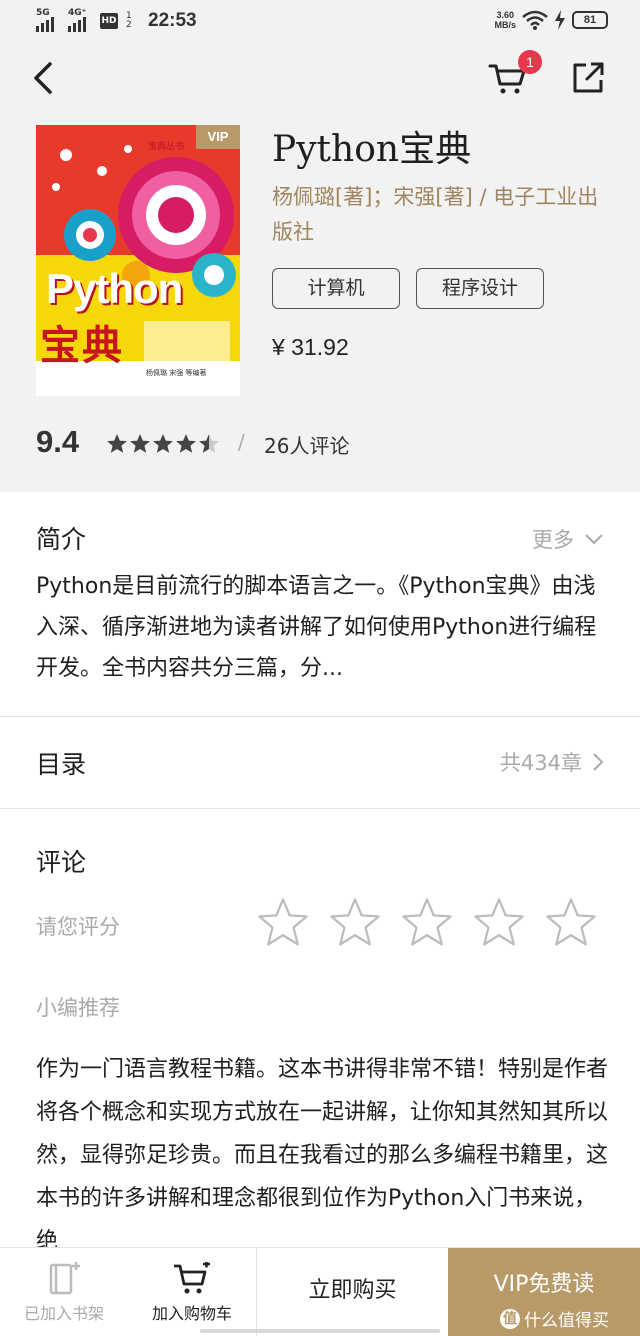  Describe the element at coordinates (129, 25) in the screenshot. I see `hd-sub-2: 2` at that location.